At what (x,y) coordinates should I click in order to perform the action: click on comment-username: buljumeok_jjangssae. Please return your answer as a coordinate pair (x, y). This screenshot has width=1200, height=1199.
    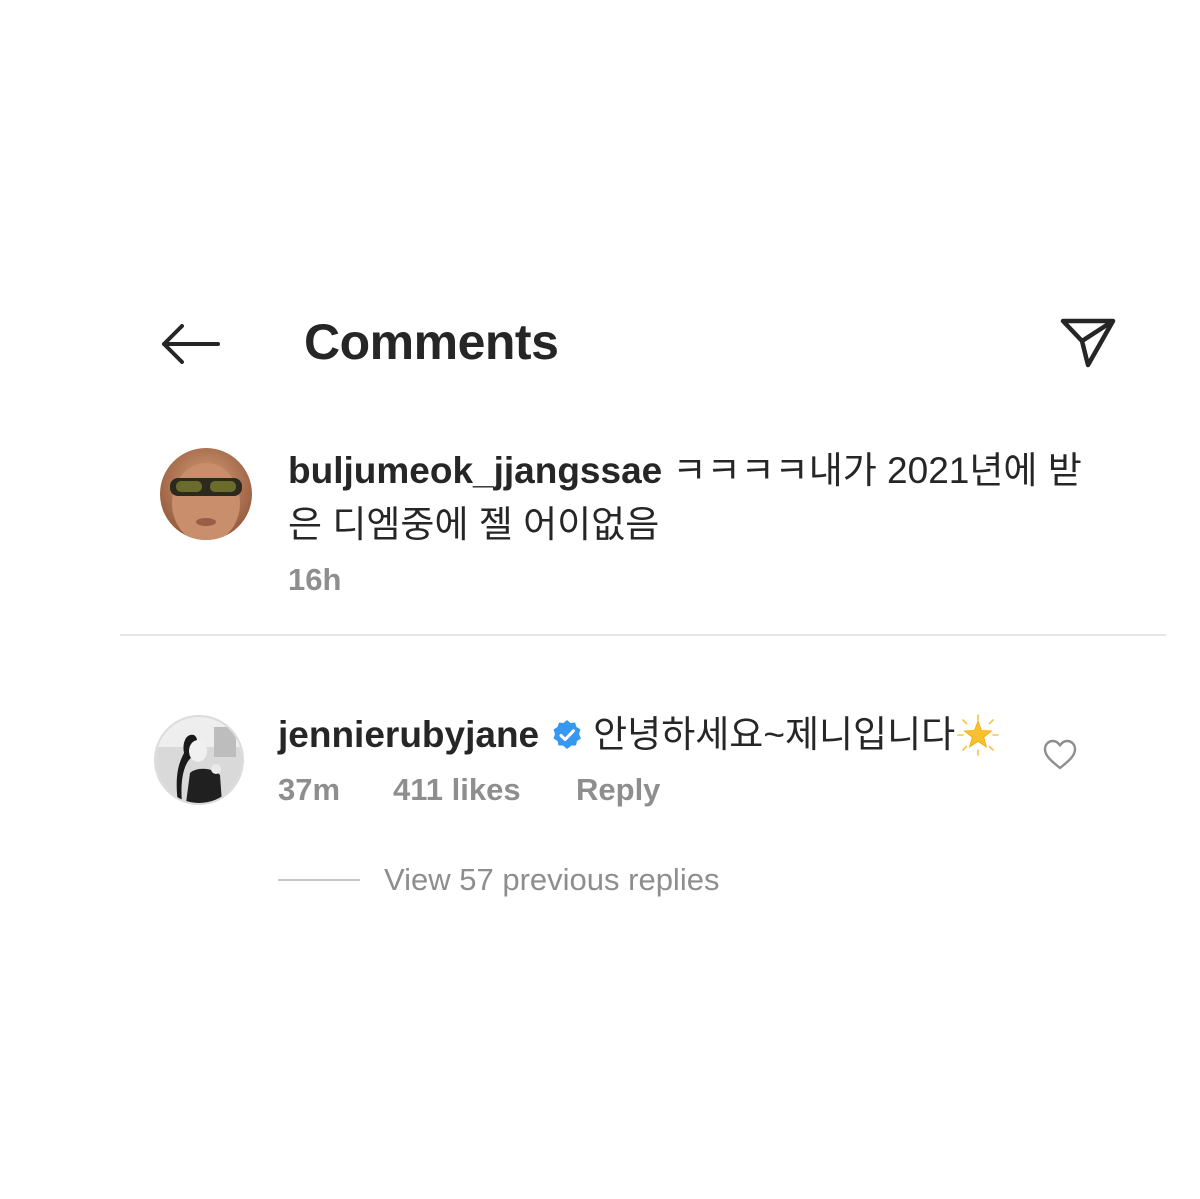
    Looking at the image, I should click on (475, 470).